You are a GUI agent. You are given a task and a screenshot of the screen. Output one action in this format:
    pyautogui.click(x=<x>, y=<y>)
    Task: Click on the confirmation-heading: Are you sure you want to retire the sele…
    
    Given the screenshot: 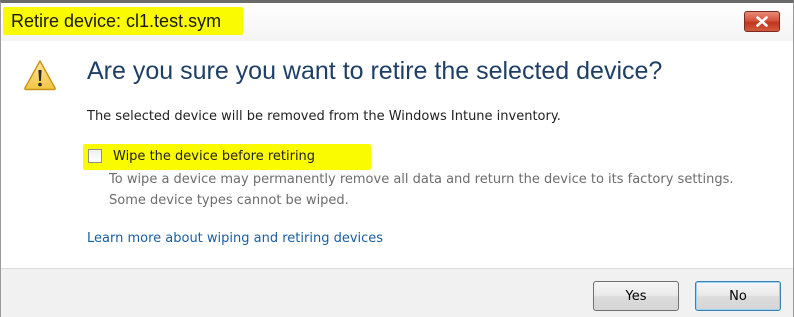 What is the action you would take?
    pyautogui.click(x=375, y=71)
    